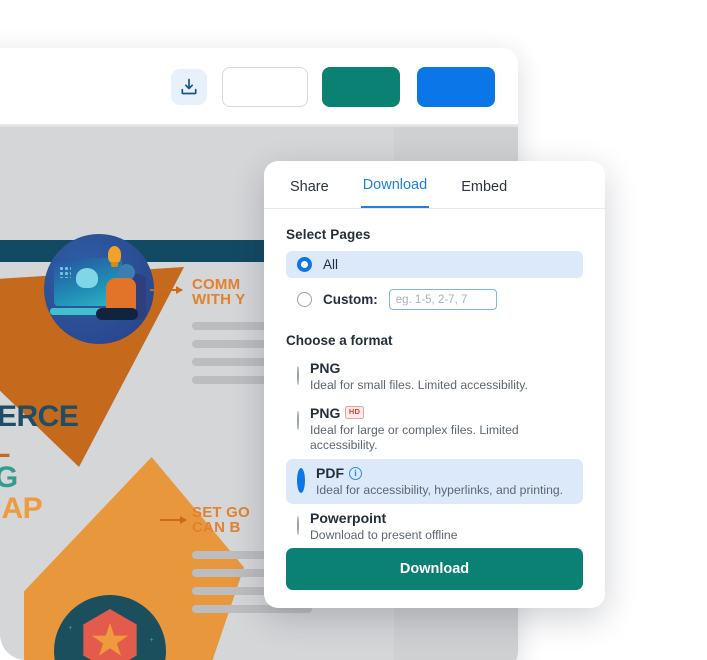 The image size is (707, 660). I want to click on title-line-1: MMERCE, so click(39, 416).